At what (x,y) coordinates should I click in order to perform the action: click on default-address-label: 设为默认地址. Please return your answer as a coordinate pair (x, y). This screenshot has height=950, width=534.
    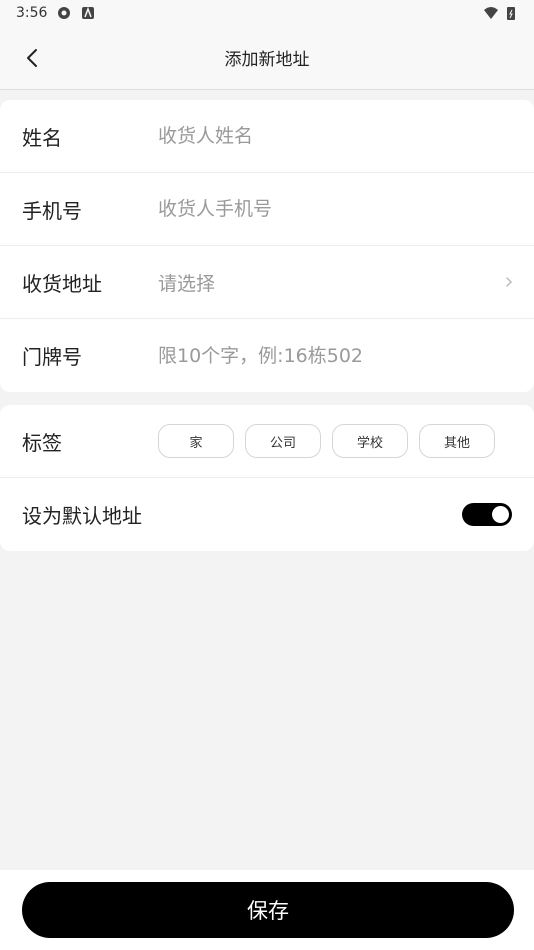
    Looking at the image, I should click on (82, 516).